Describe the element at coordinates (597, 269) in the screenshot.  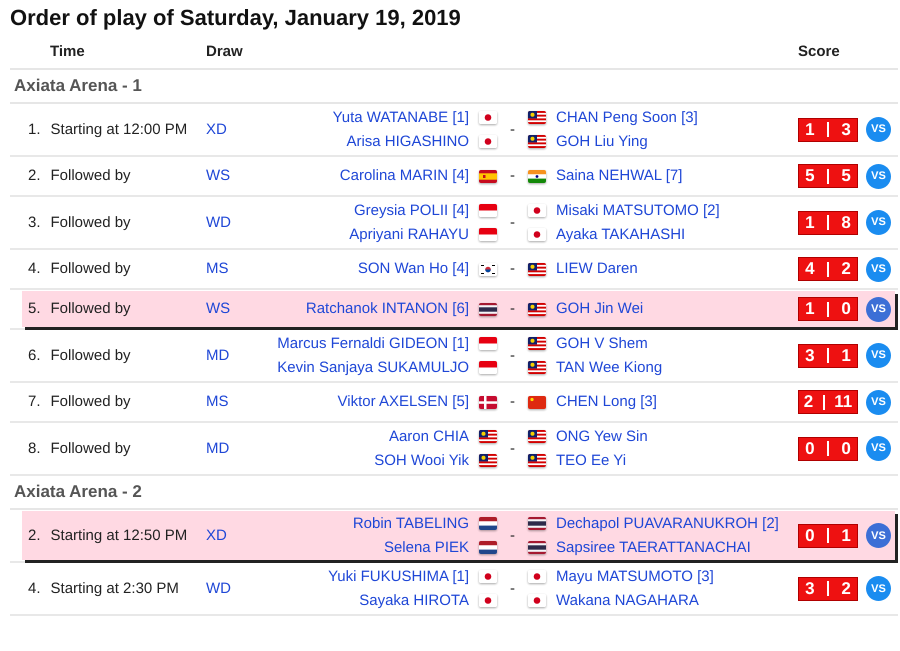
I see `player-link: LIEW Daren` at that location.